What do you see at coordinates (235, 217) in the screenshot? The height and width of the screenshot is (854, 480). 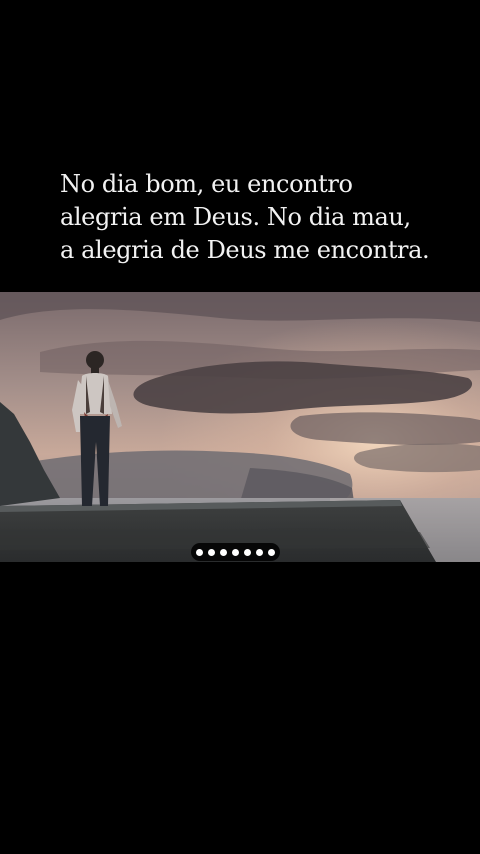 I see `quote-line-2: alegria em Deus. No dia mau,` at bounding box center [235, 217].